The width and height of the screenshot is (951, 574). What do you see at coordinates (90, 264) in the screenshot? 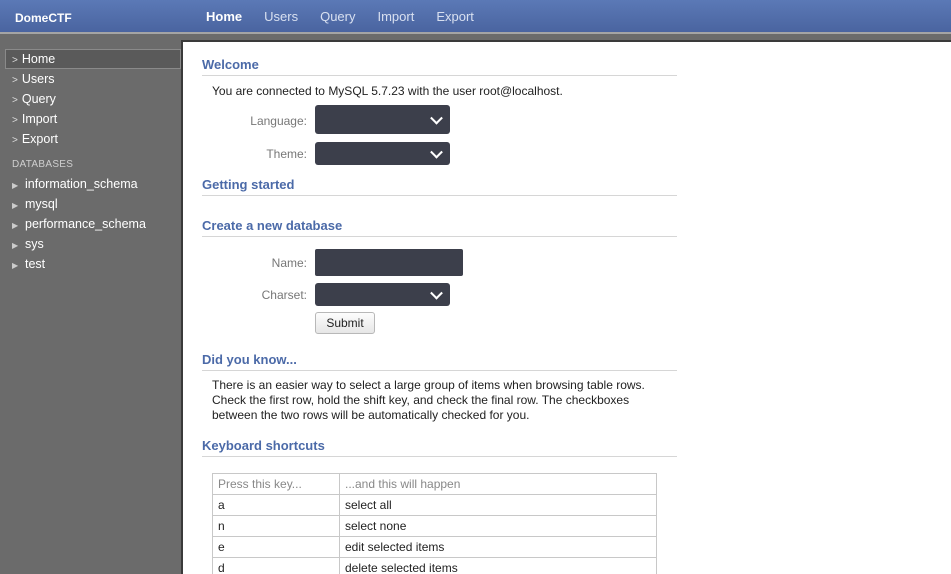
I see `database-item-test: ▶ test` at bounding box center [90, 264].